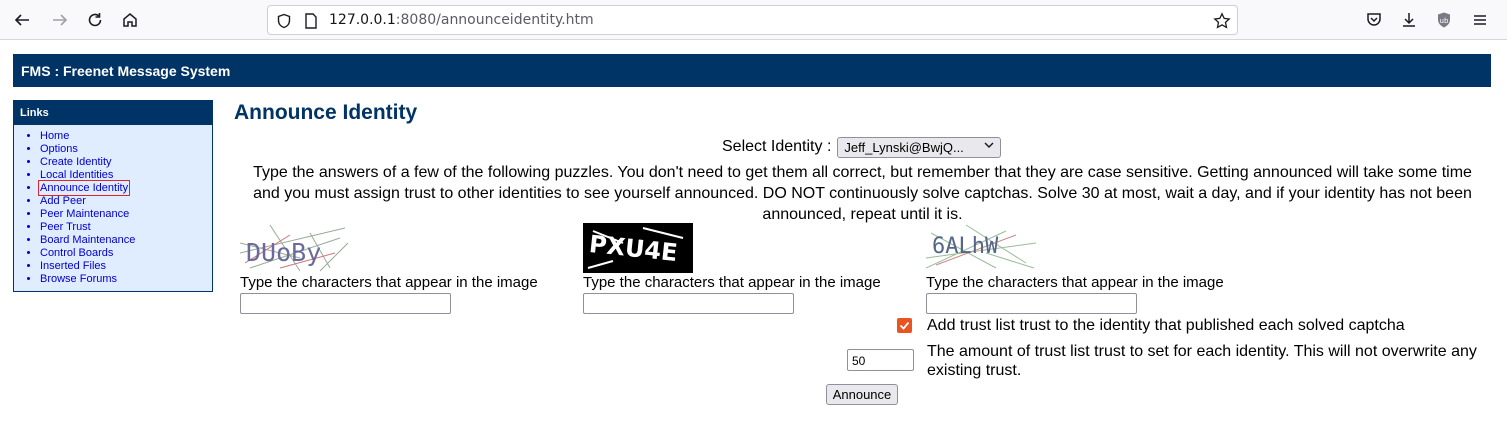 The height and width of the screenshot is (435, 1507). What do you see at coordinates (126, 279) in the screenshot?
I see `link-browse-forums: Browse Forums` at bounding box center [126, 279].